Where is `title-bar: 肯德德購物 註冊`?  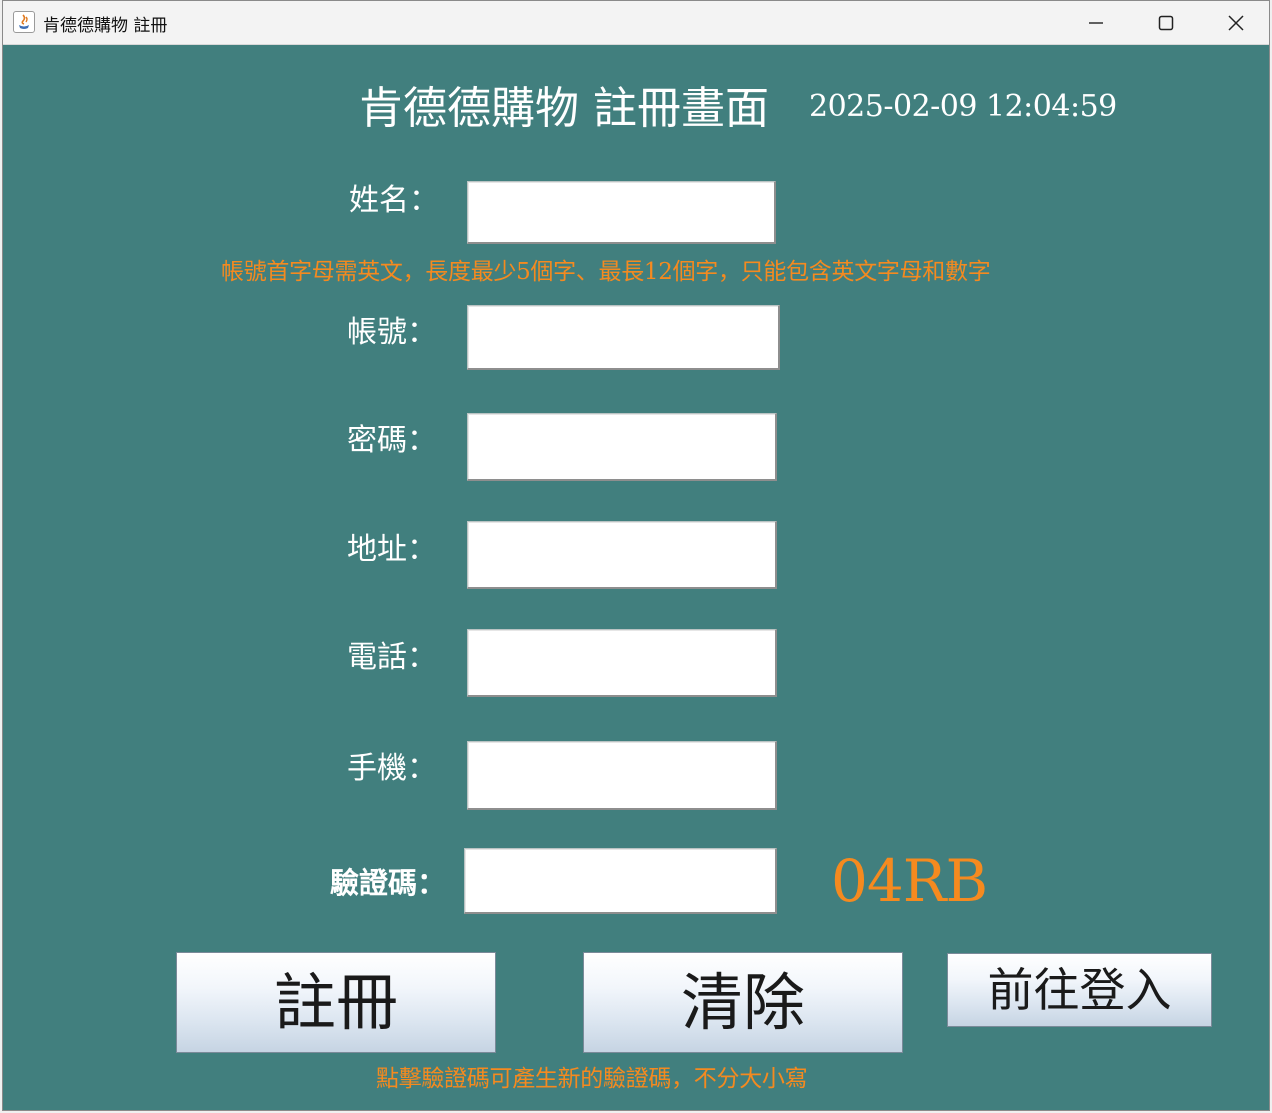 title-bar: 肯德德購物 註冊 is located at coordinates (636, 23).